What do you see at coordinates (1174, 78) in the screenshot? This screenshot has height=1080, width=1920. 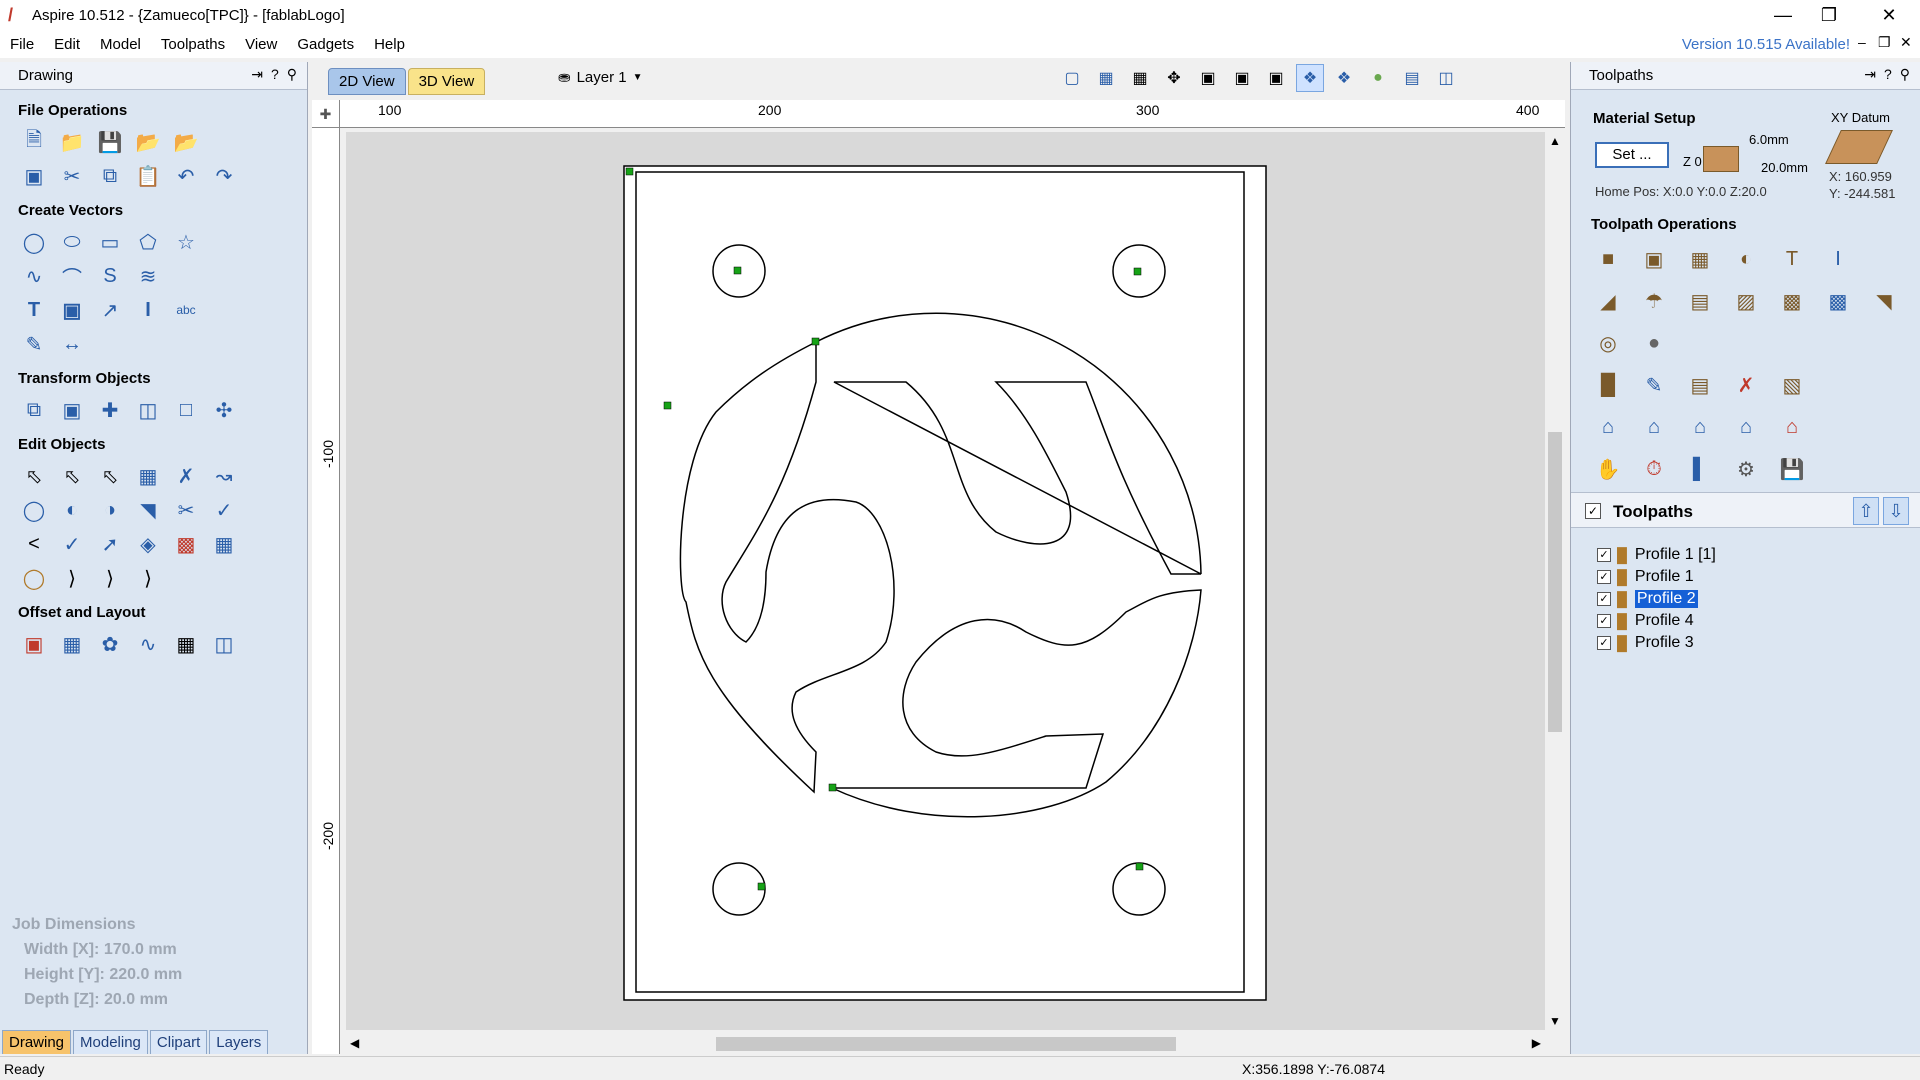 I see `pan-icon: ✥` at bounding box center [1174, 78].